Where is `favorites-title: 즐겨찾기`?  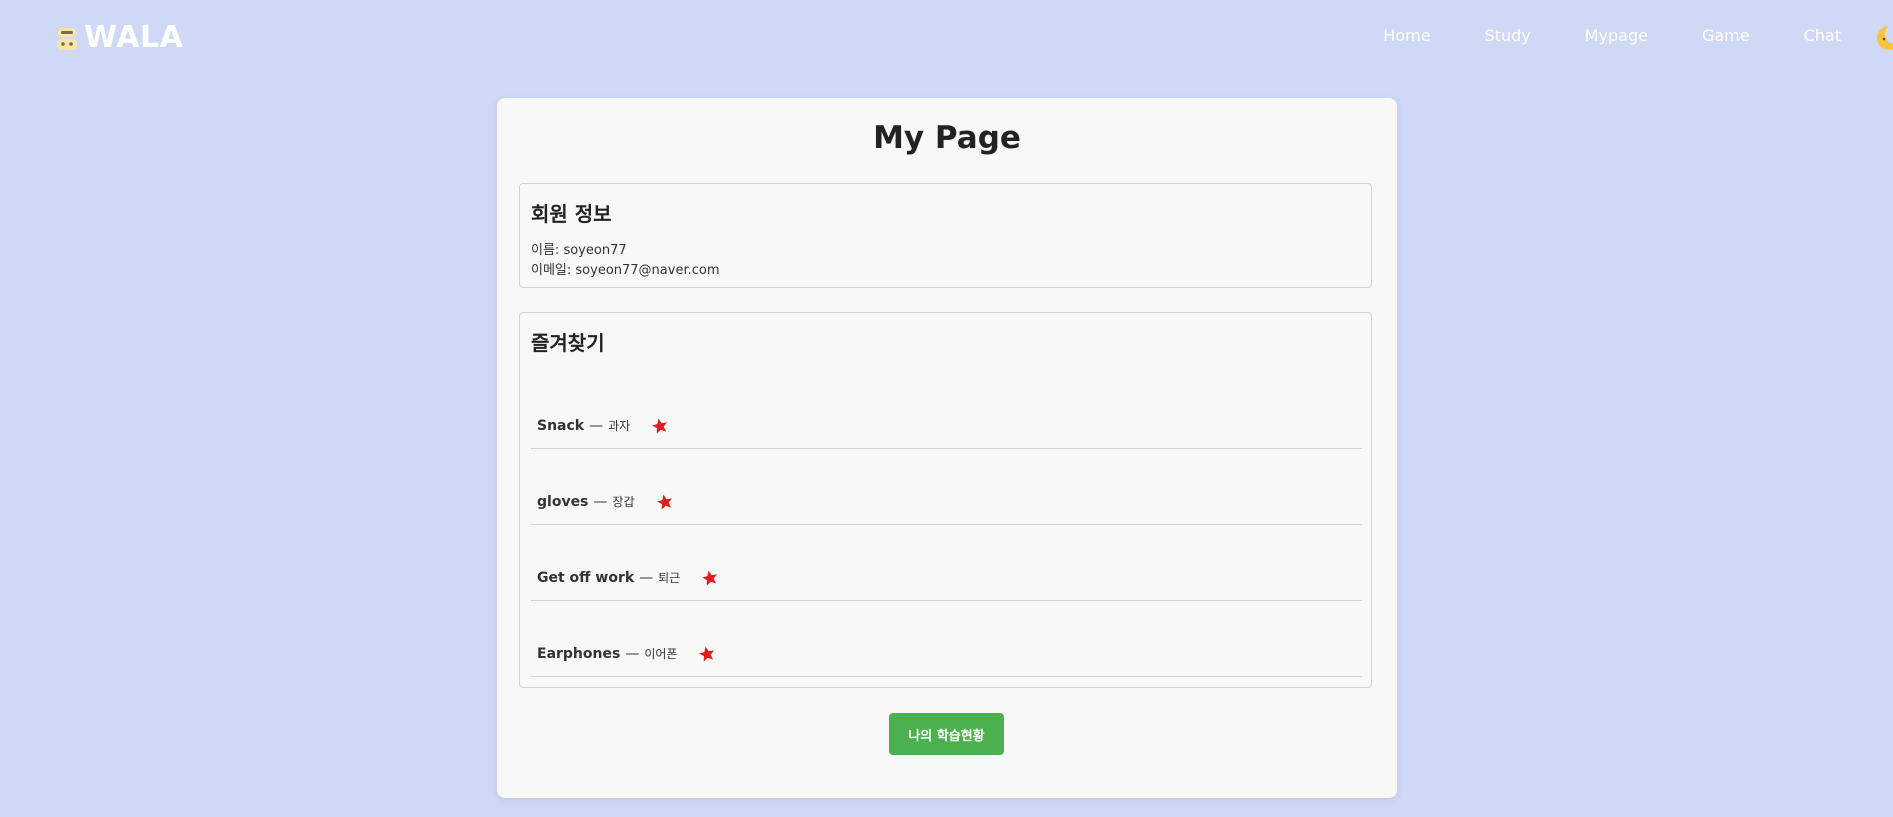 favorites-title: 즐겨찾기 is located at coordinates (568, 343).